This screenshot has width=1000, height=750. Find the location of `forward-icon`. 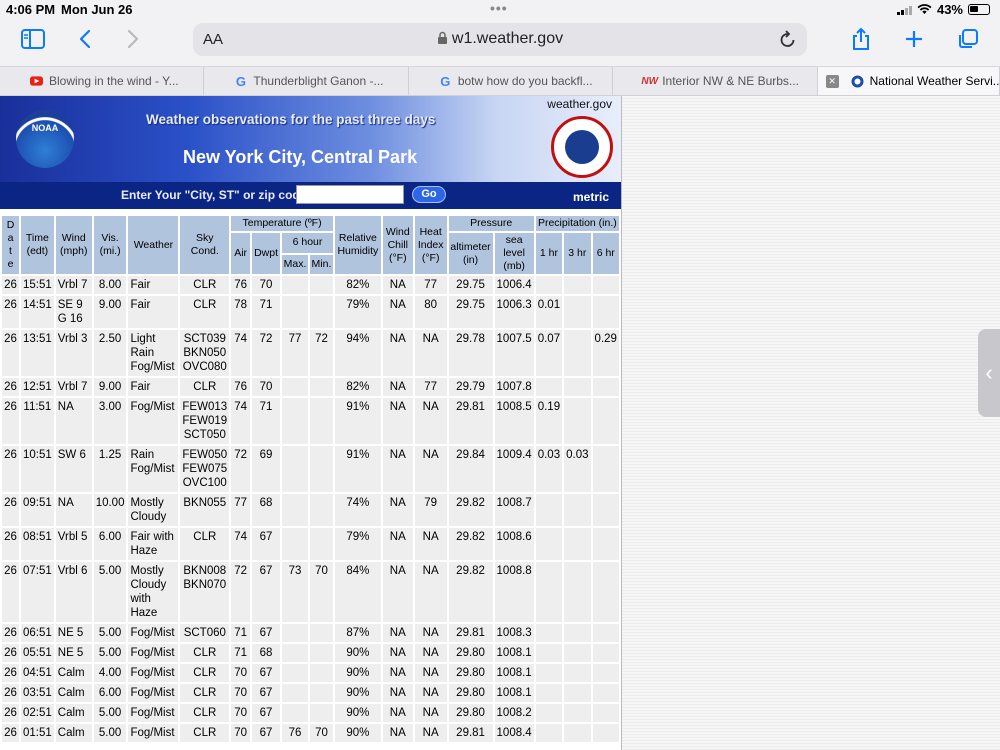

forward-icon is located at coordinates (133, 39).